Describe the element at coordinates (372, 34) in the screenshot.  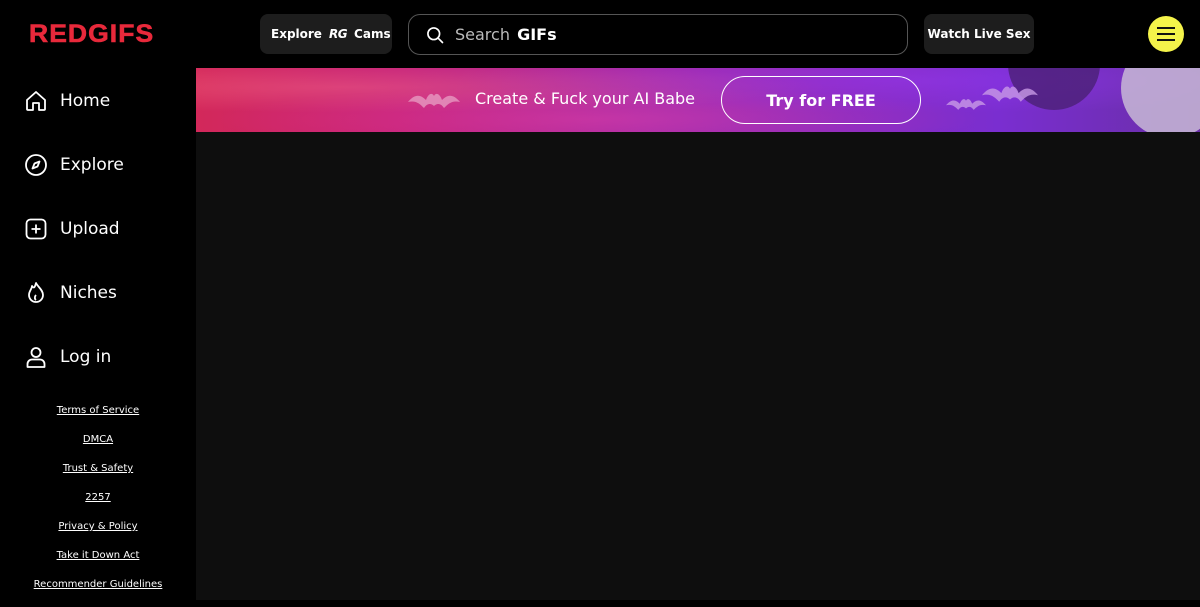
I see `cams-label: Cams` at that location.